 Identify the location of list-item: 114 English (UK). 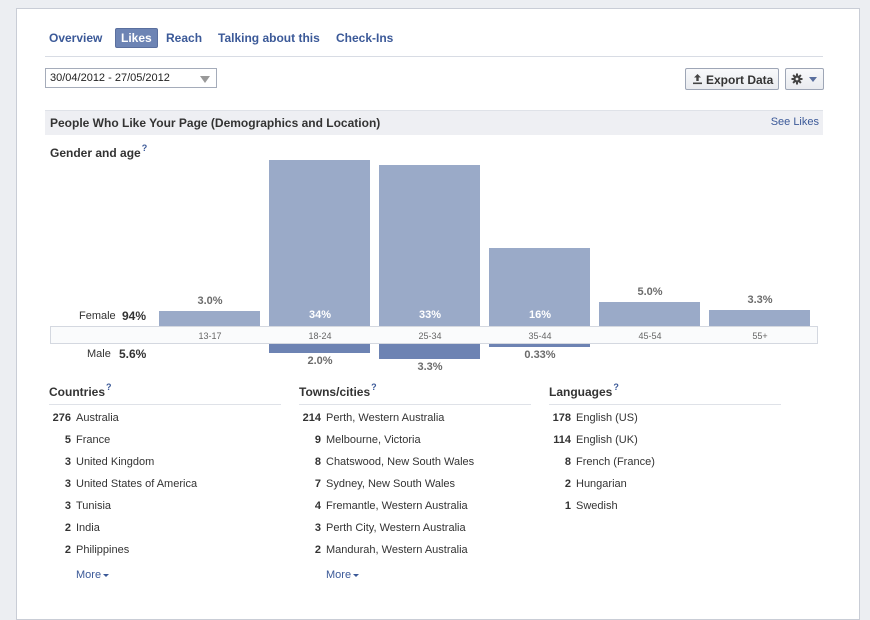
(665, 443).